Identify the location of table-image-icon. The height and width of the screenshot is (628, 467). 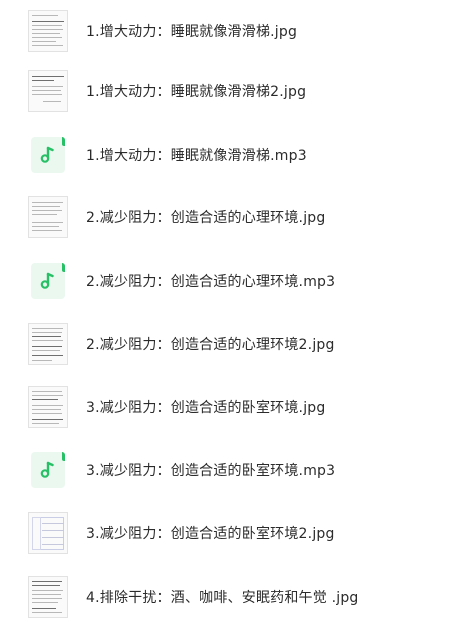
(48, 533).